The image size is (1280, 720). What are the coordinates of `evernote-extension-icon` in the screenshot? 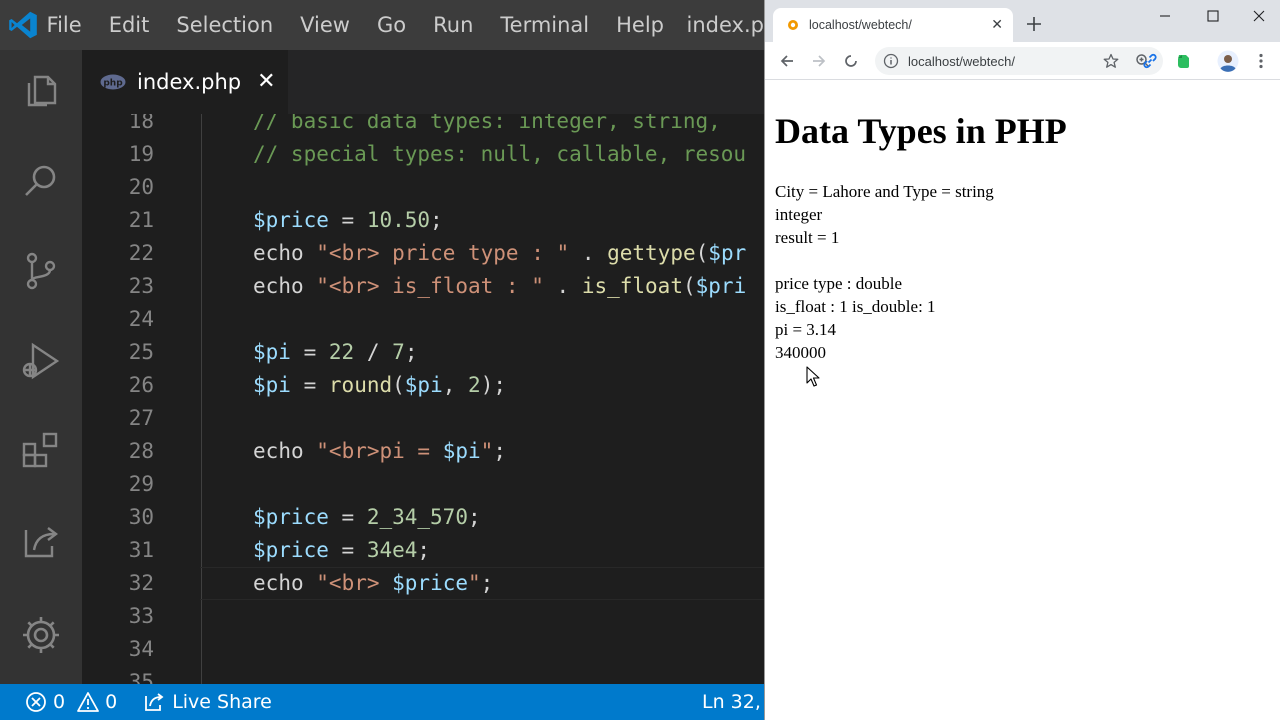 It's located at (1183, 61).